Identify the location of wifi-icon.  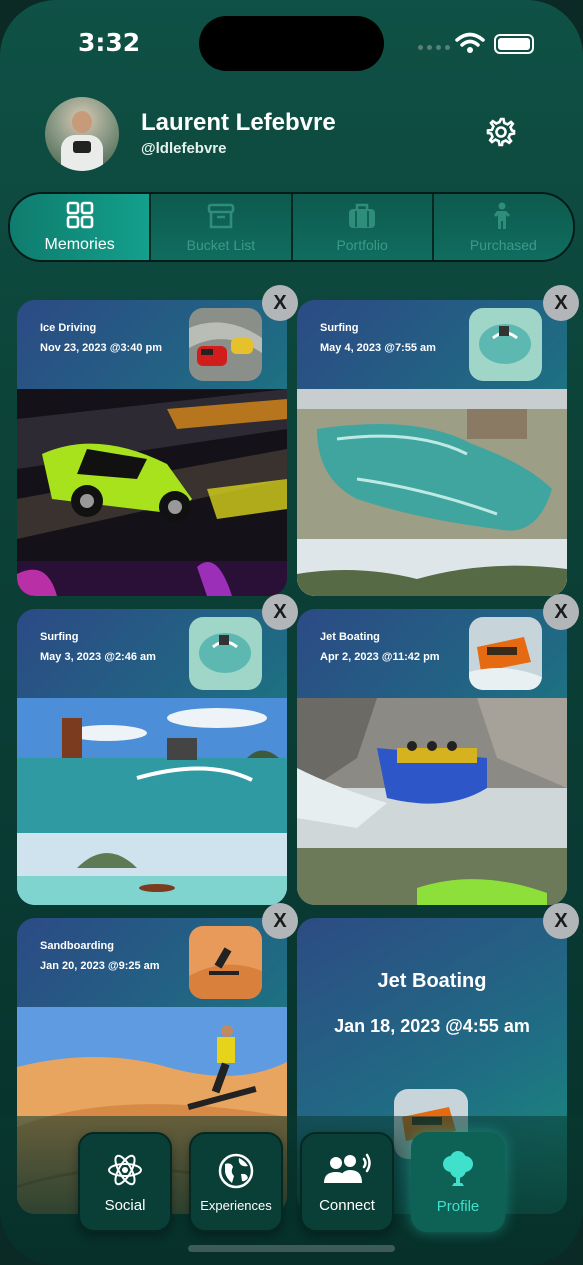
(470, 42).